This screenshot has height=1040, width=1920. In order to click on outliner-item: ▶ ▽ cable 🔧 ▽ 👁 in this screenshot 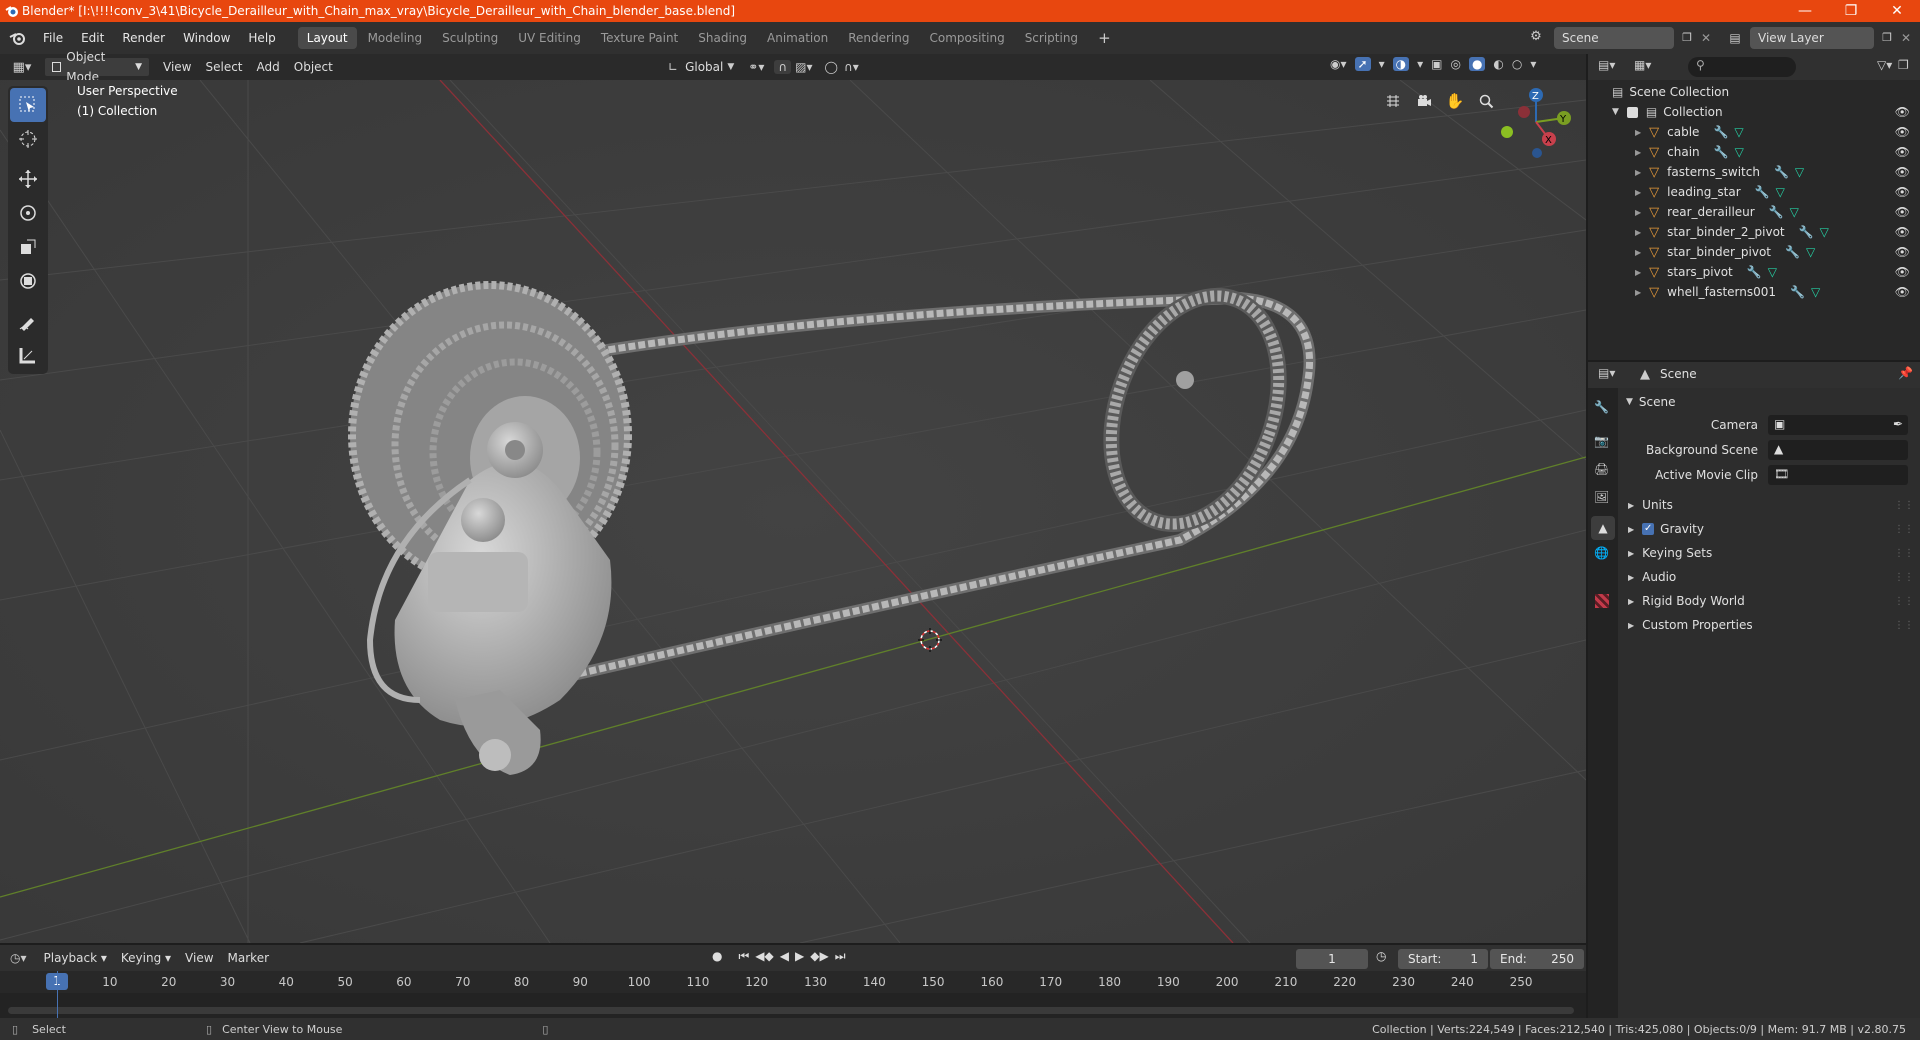, I will do `click(1754, 132)`.